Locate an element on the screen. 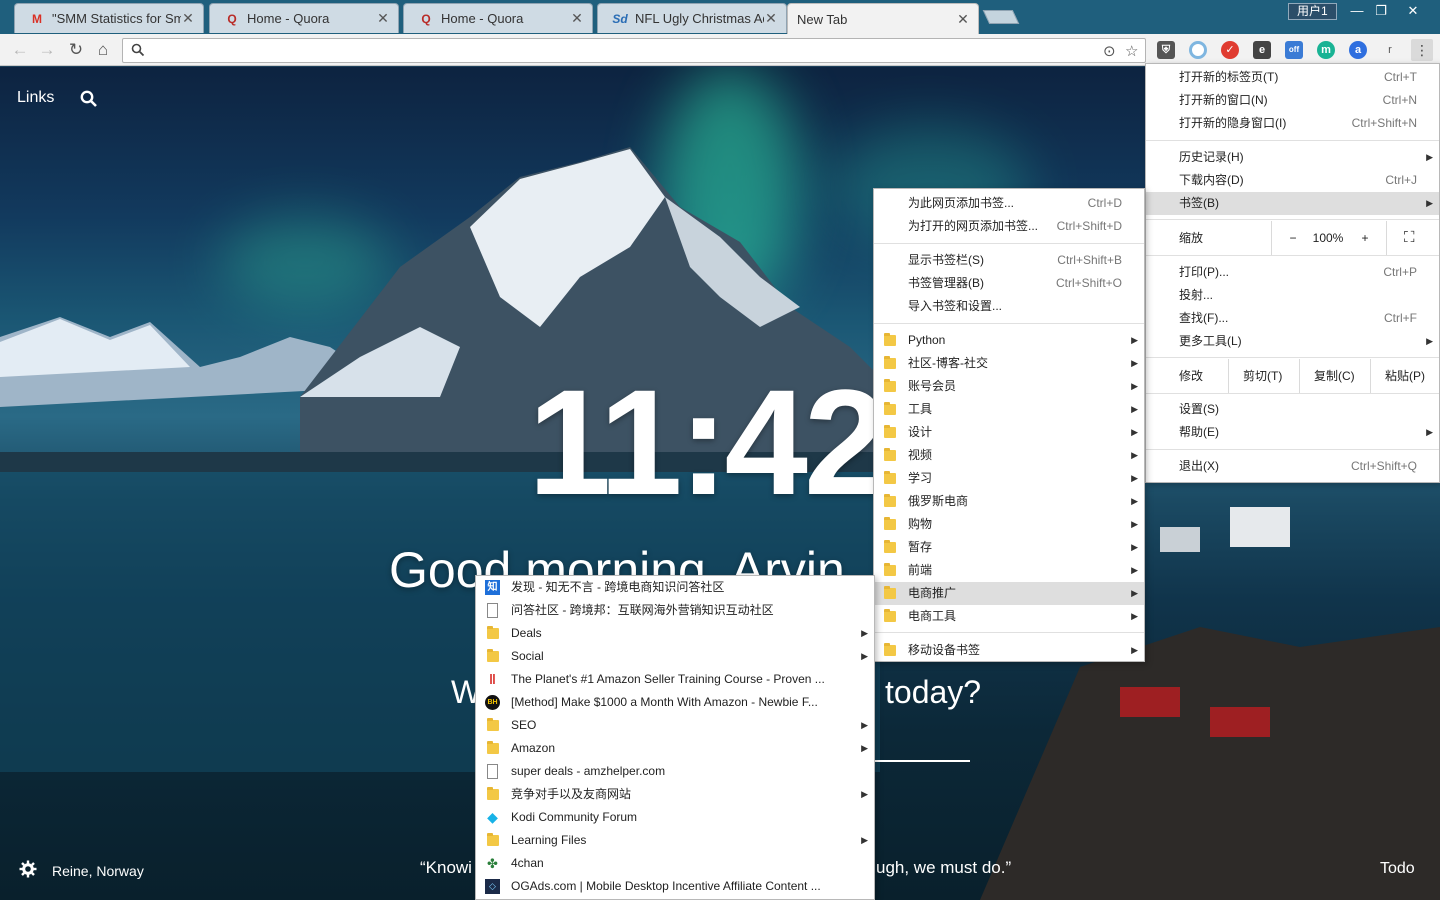 Image resolution: width=1440 pixels, height=900 pixels. bookmark-folder: Social ▶ is located at coordinates (675, 656).